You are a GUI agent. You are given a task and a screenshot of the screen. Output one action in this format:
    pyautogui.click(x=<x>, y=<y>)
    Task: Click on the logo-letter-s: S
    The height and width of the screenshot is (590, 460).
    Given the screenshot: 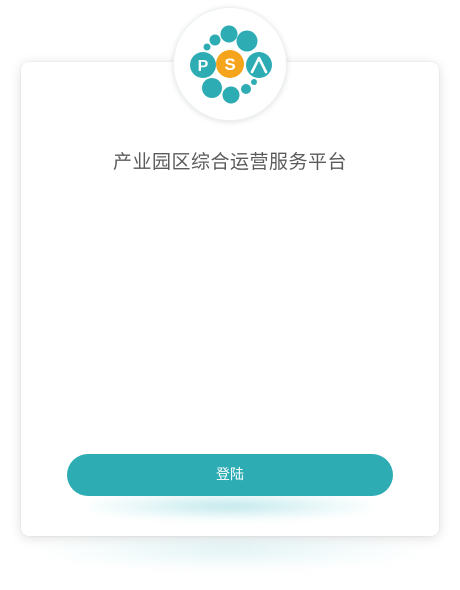 What is the action you would take?
    pyautogui.click(x=229, y=64)
    